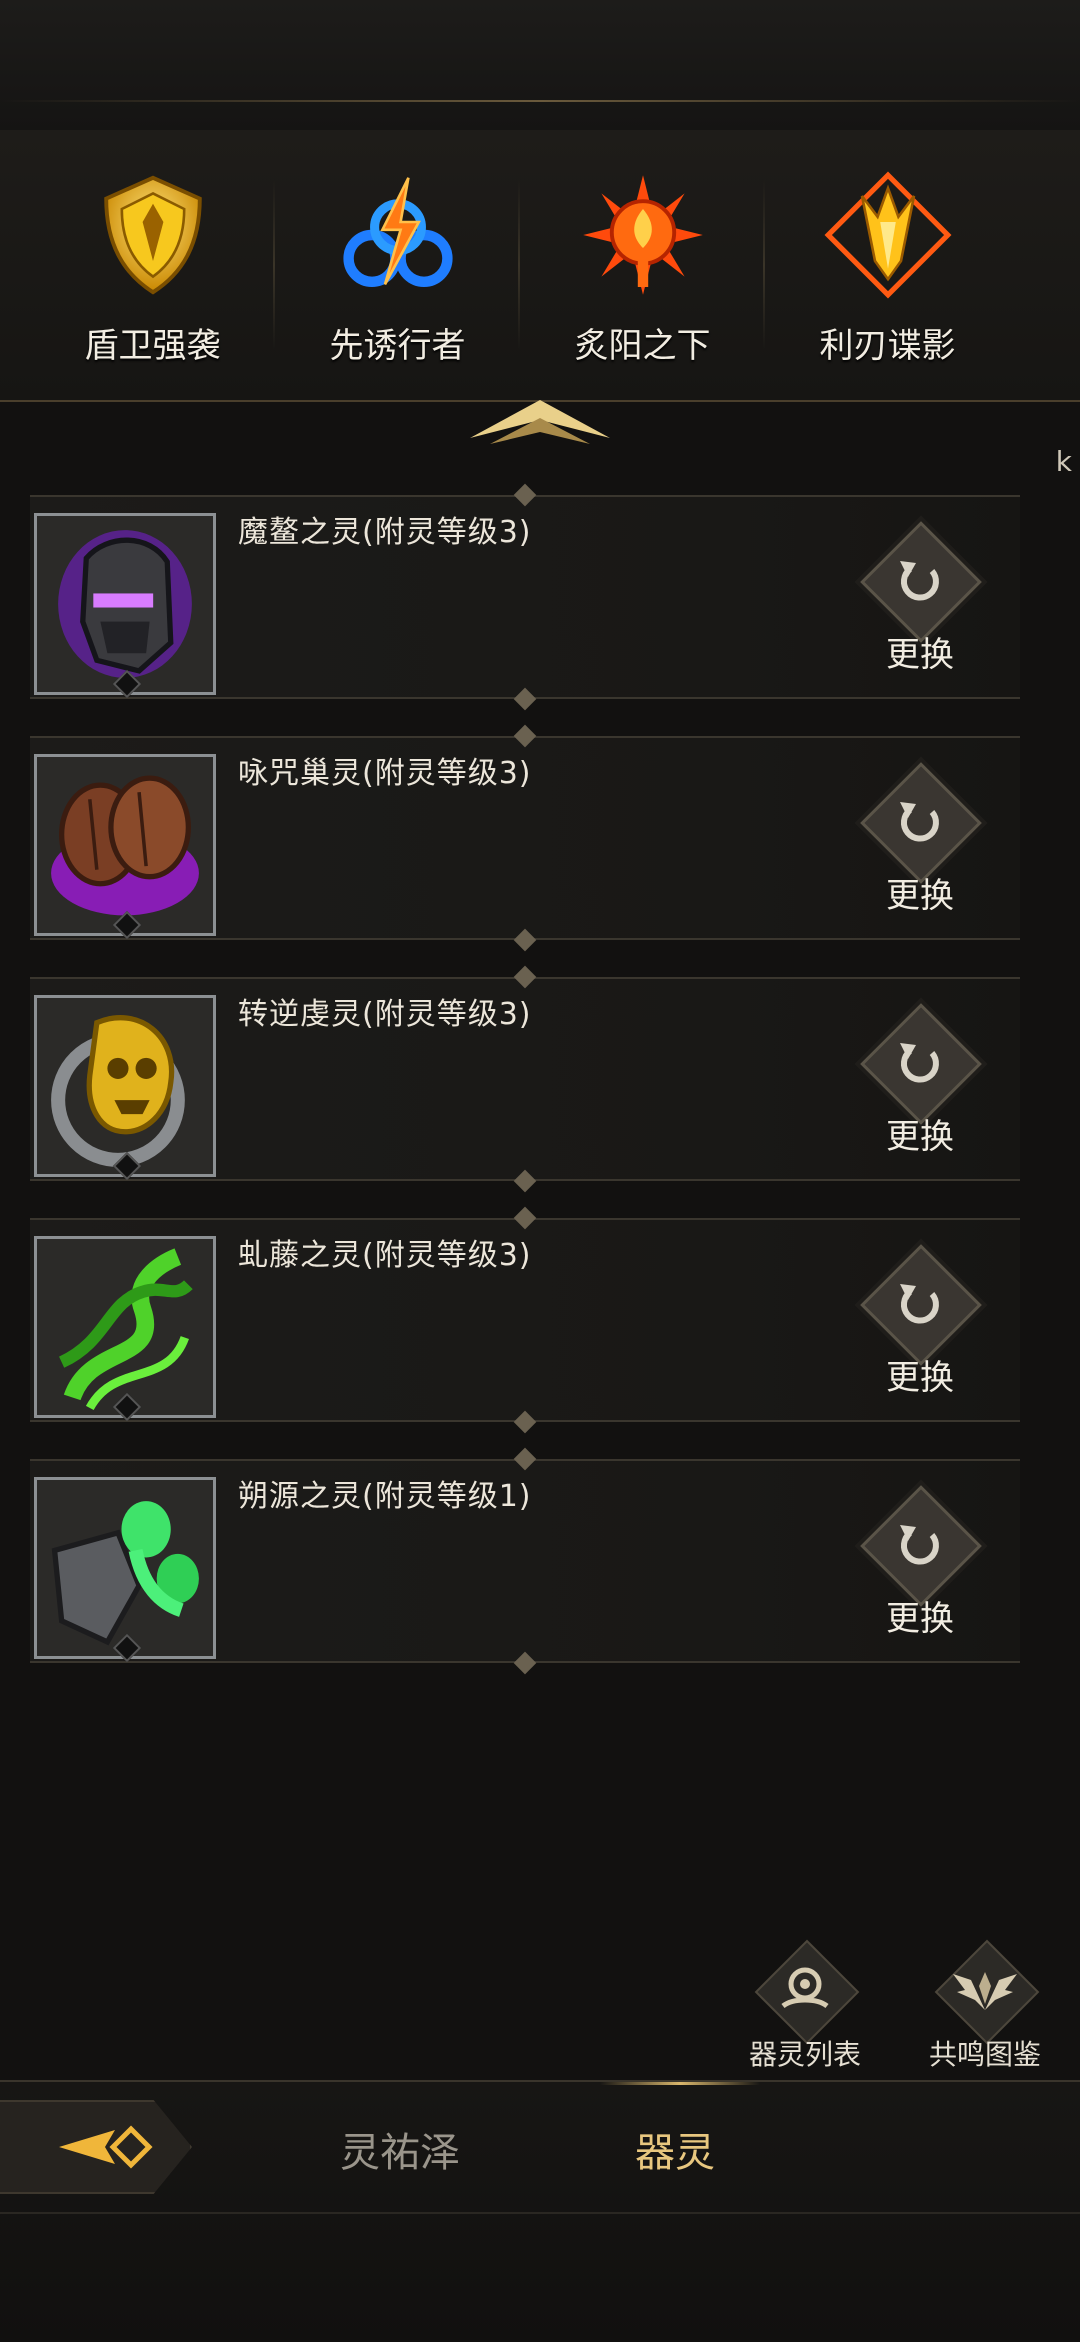 Image resolution: width=1080 pixels, height=2342 pixels. I want to click on green-ghost-armor-icon, so click(125, 1568).